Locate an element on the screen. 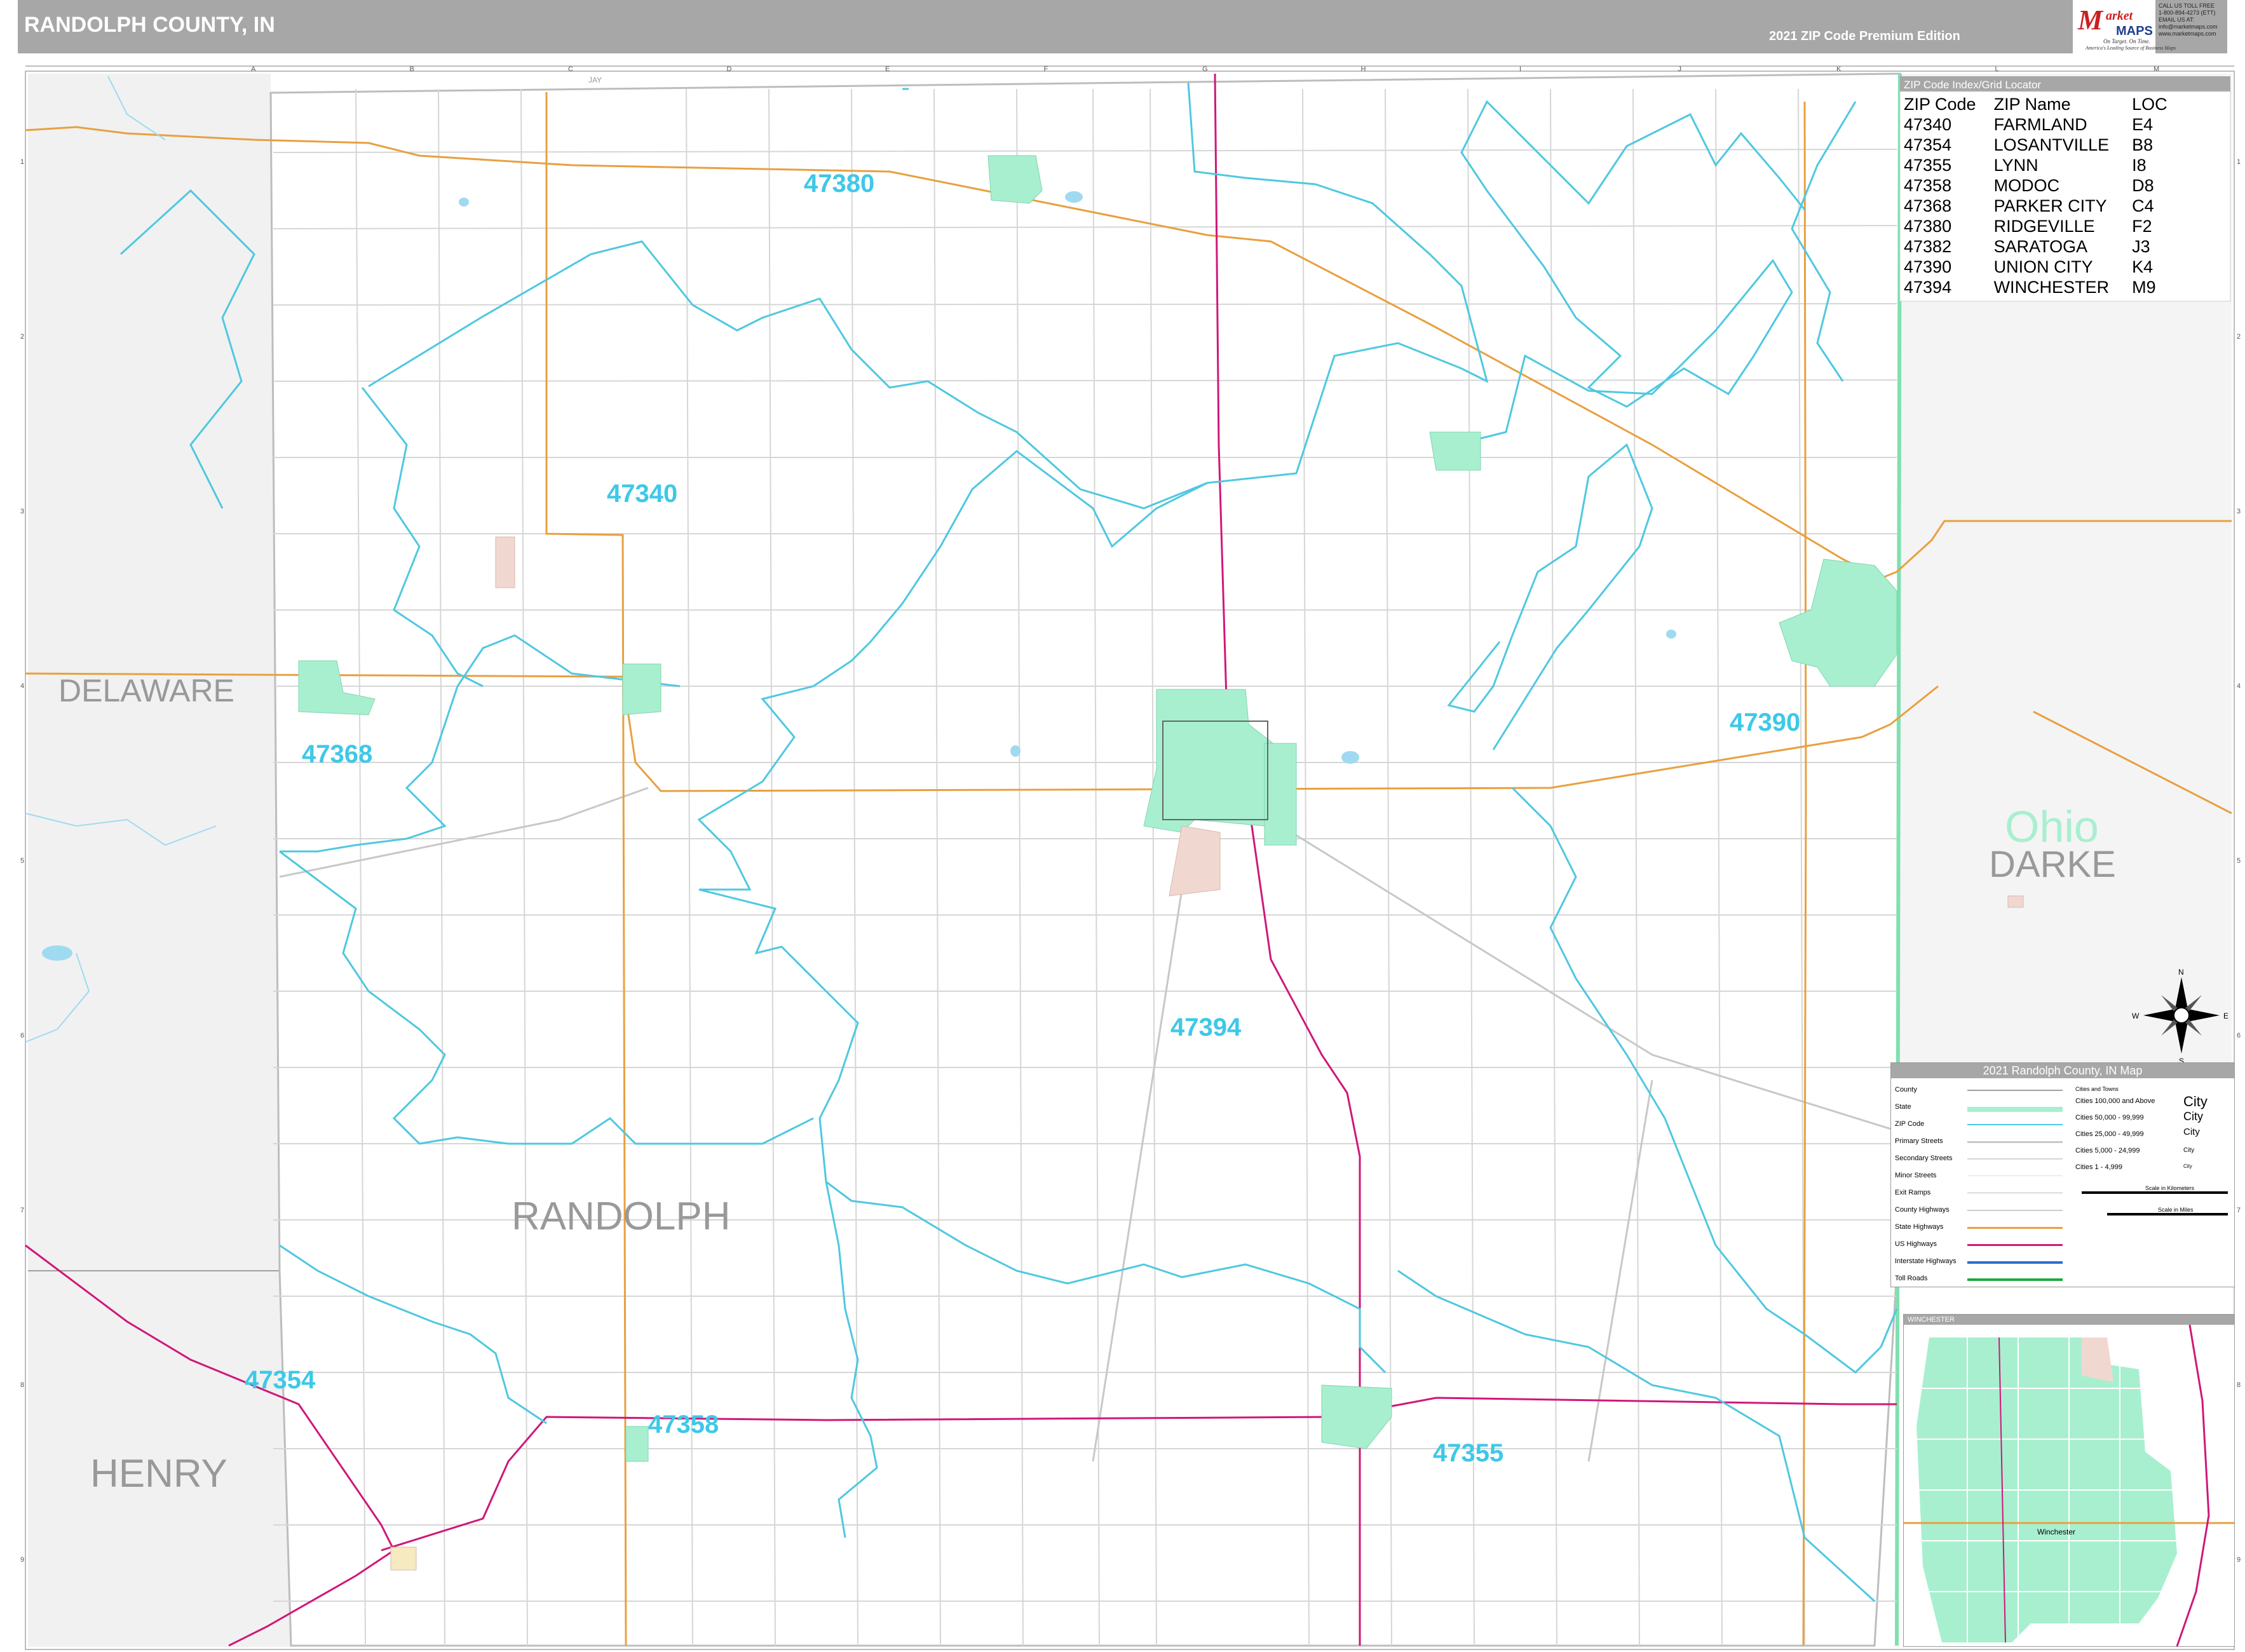 The image size is (2245, 1652). zip-col-header: ZIP Code is located at coordinates (1940, 105).